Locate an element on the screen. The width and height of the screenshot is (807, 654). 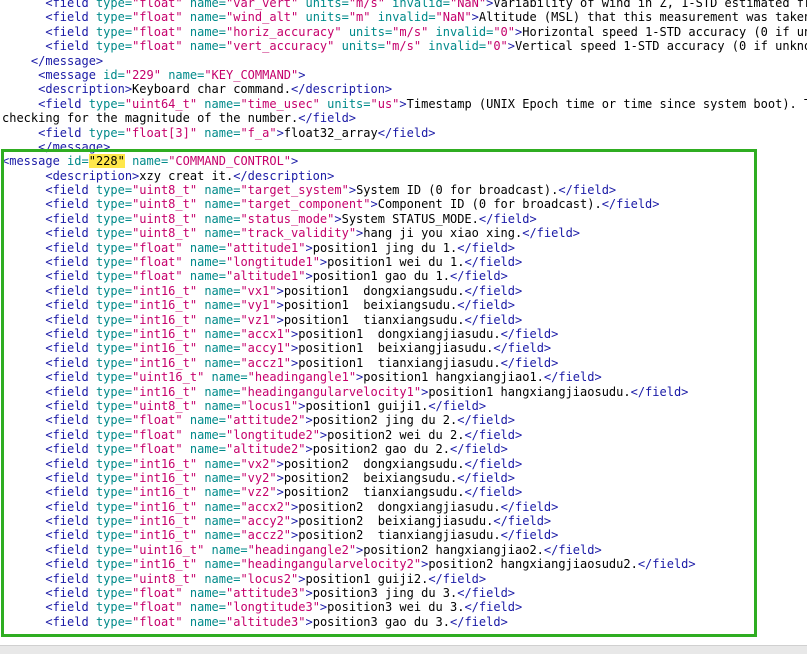
xml-attribute: id= is located at coordinates (114, 74).